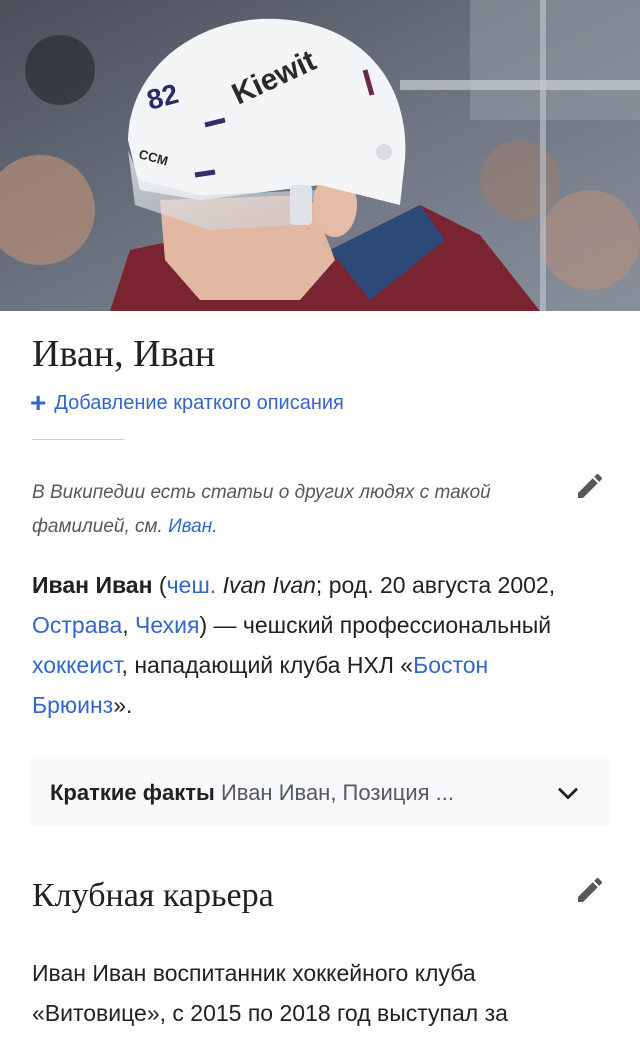  What do you see at coordinates (132, 792) in the screenshot?
I see `quick-facts-title: Краткие факты` at bounding box center [132, 792].